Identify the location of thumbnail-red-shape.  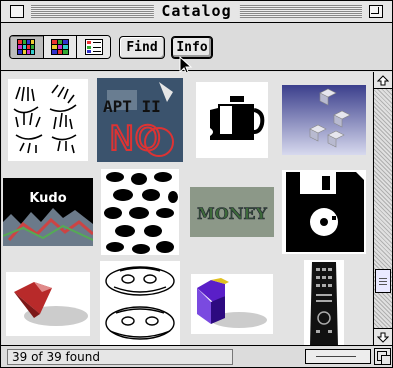
(48, 301).